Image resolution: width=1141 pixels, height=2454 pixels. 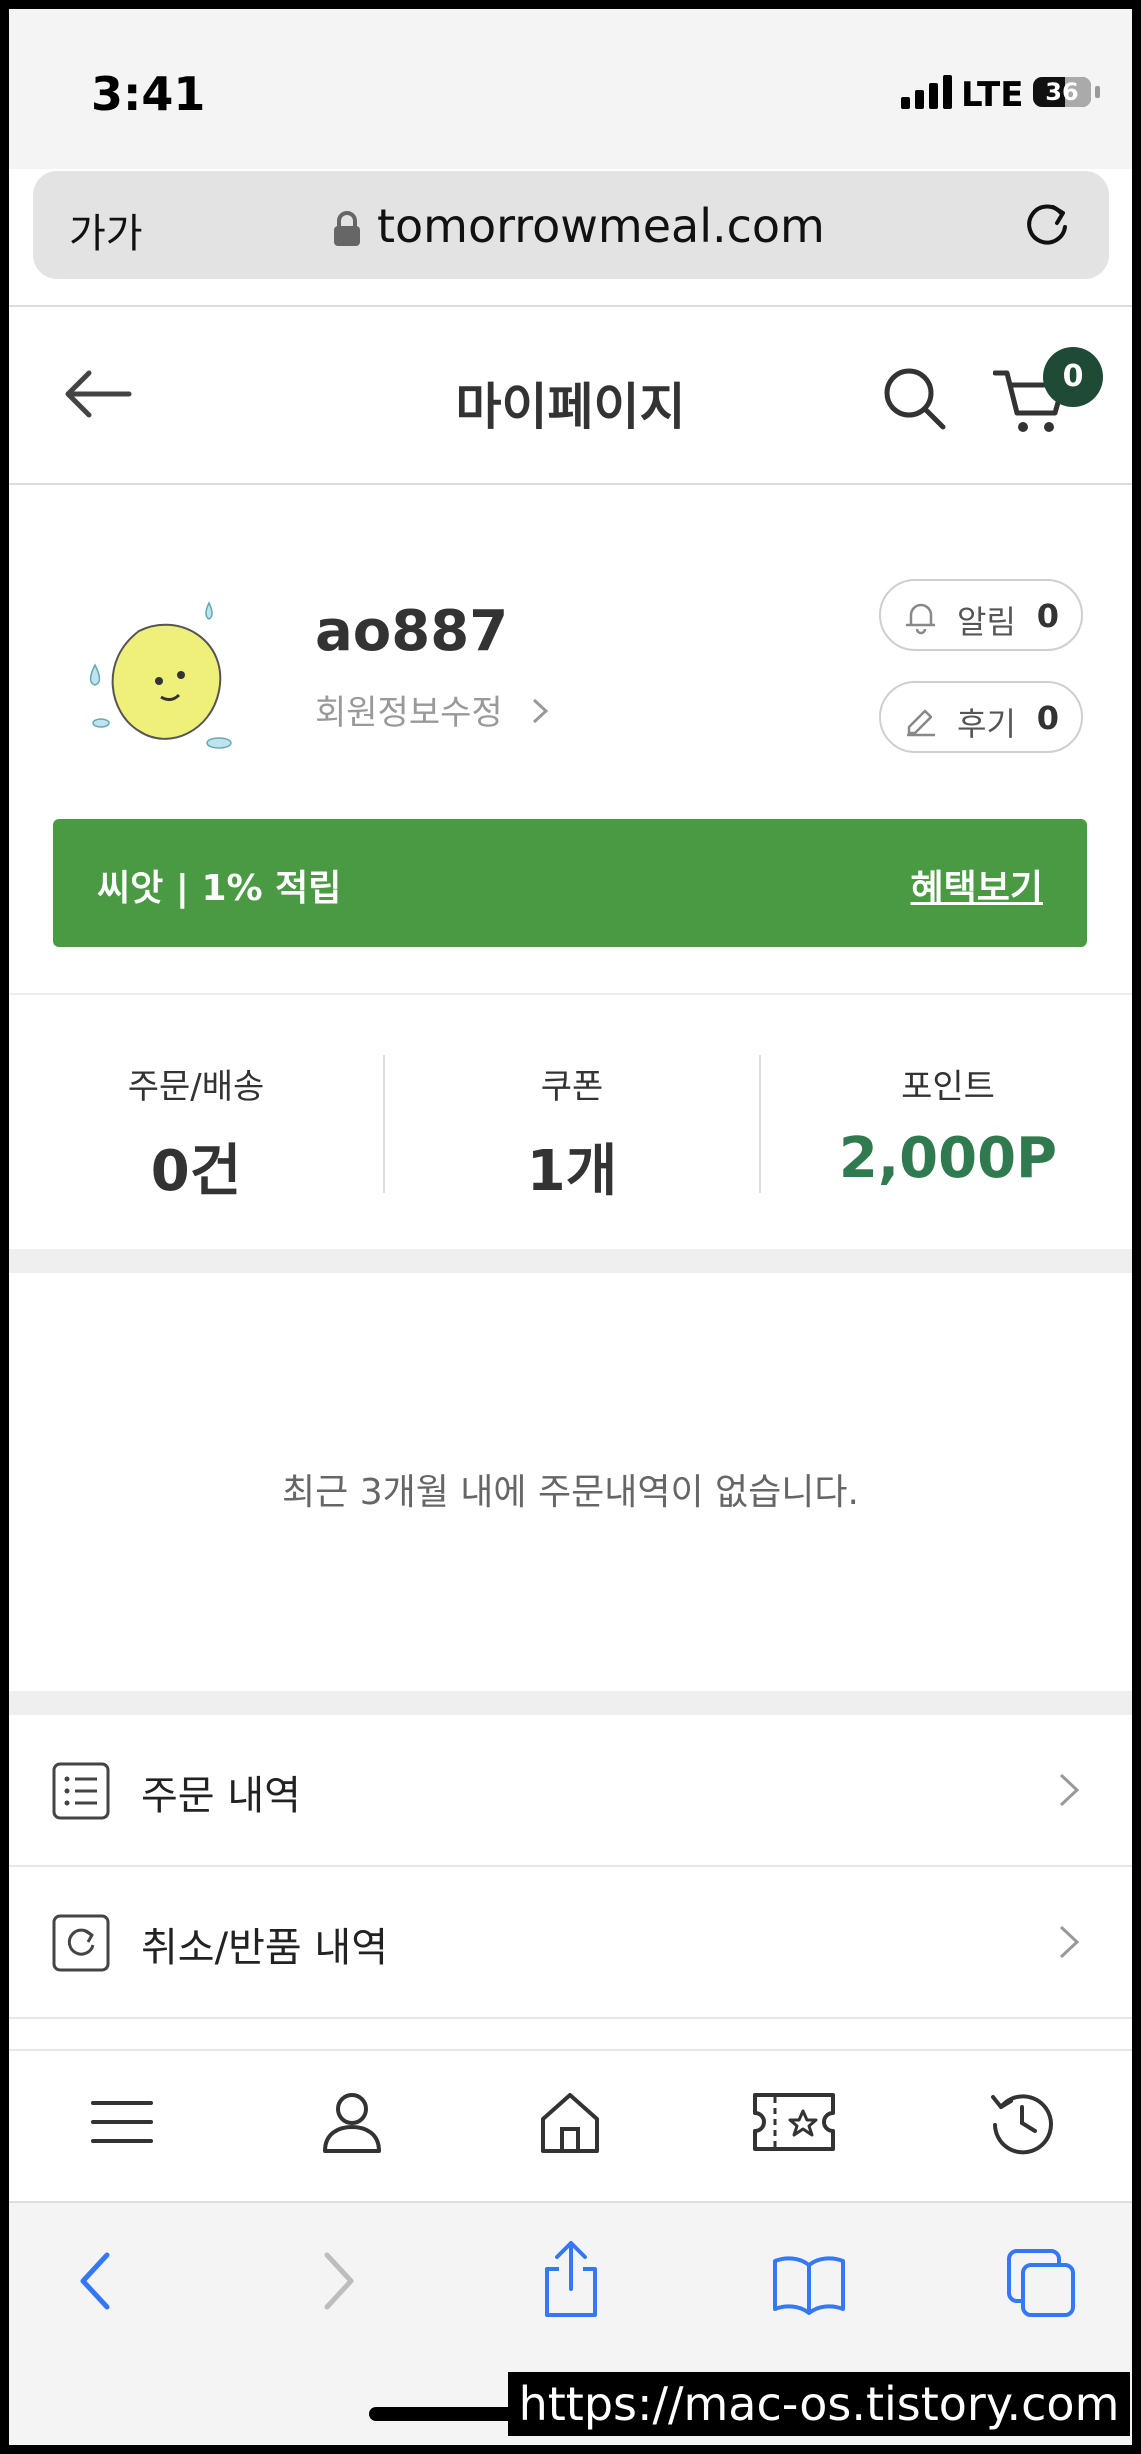 I want to click on bottom-navigation, so click(x=570, y=2125).